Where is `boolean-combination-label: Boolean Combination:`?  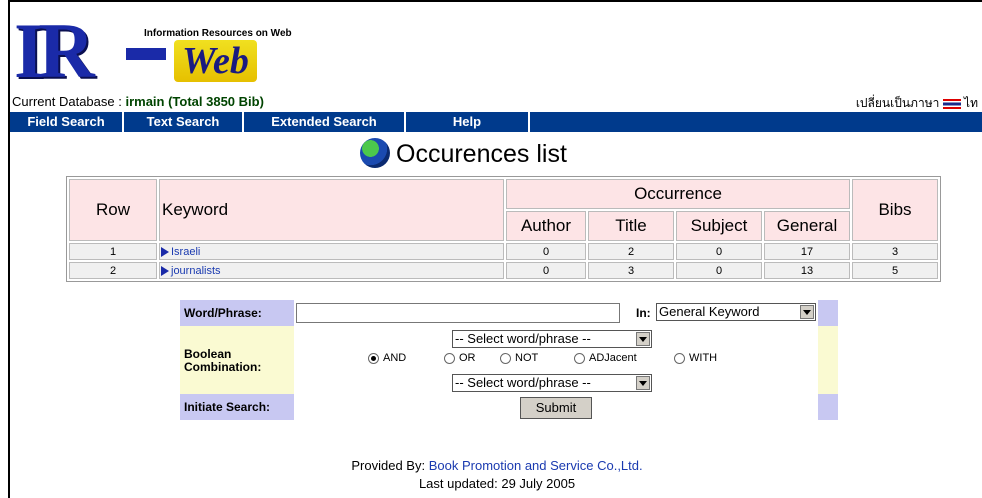
boolean-combination-label: Boolean Combination: is located at coordinates (237, 360).